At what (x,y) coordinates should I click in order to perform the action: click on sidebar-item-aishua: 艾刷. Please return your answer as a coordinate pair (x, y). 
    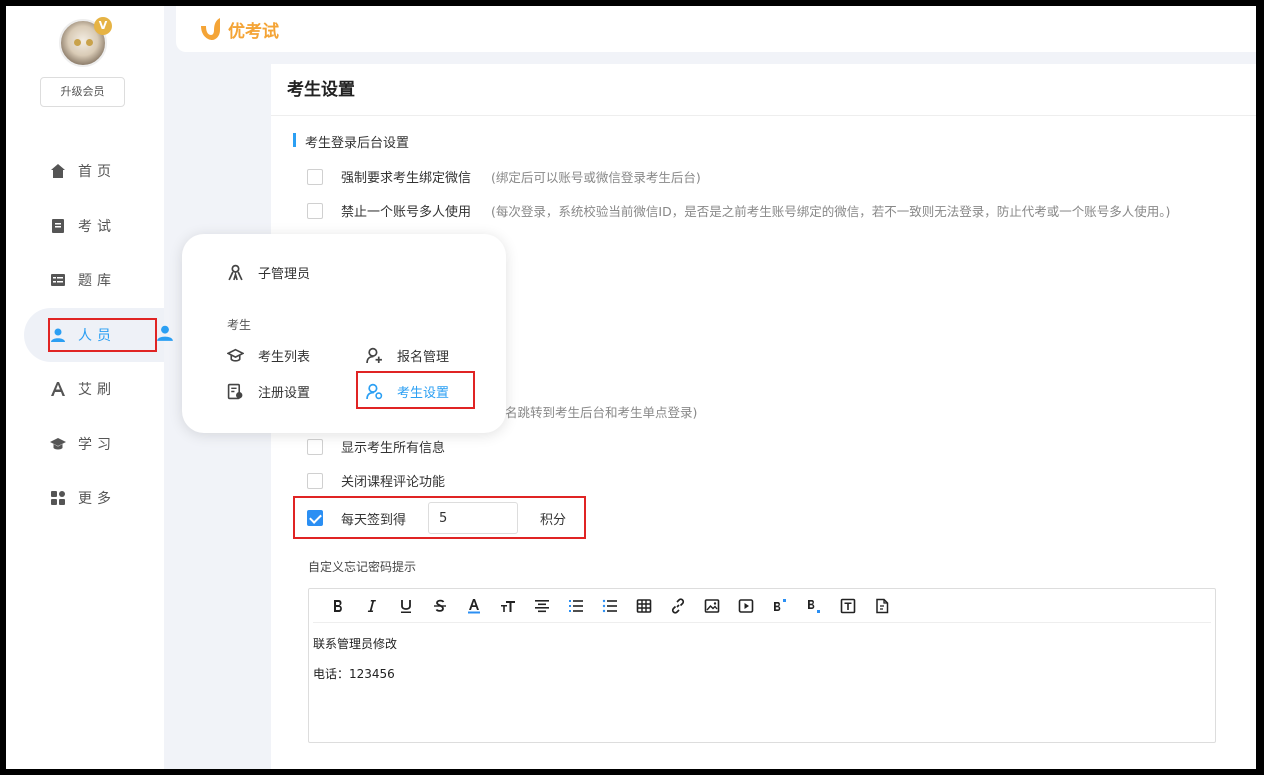
    Looking at the image, I should click on (85, 389).